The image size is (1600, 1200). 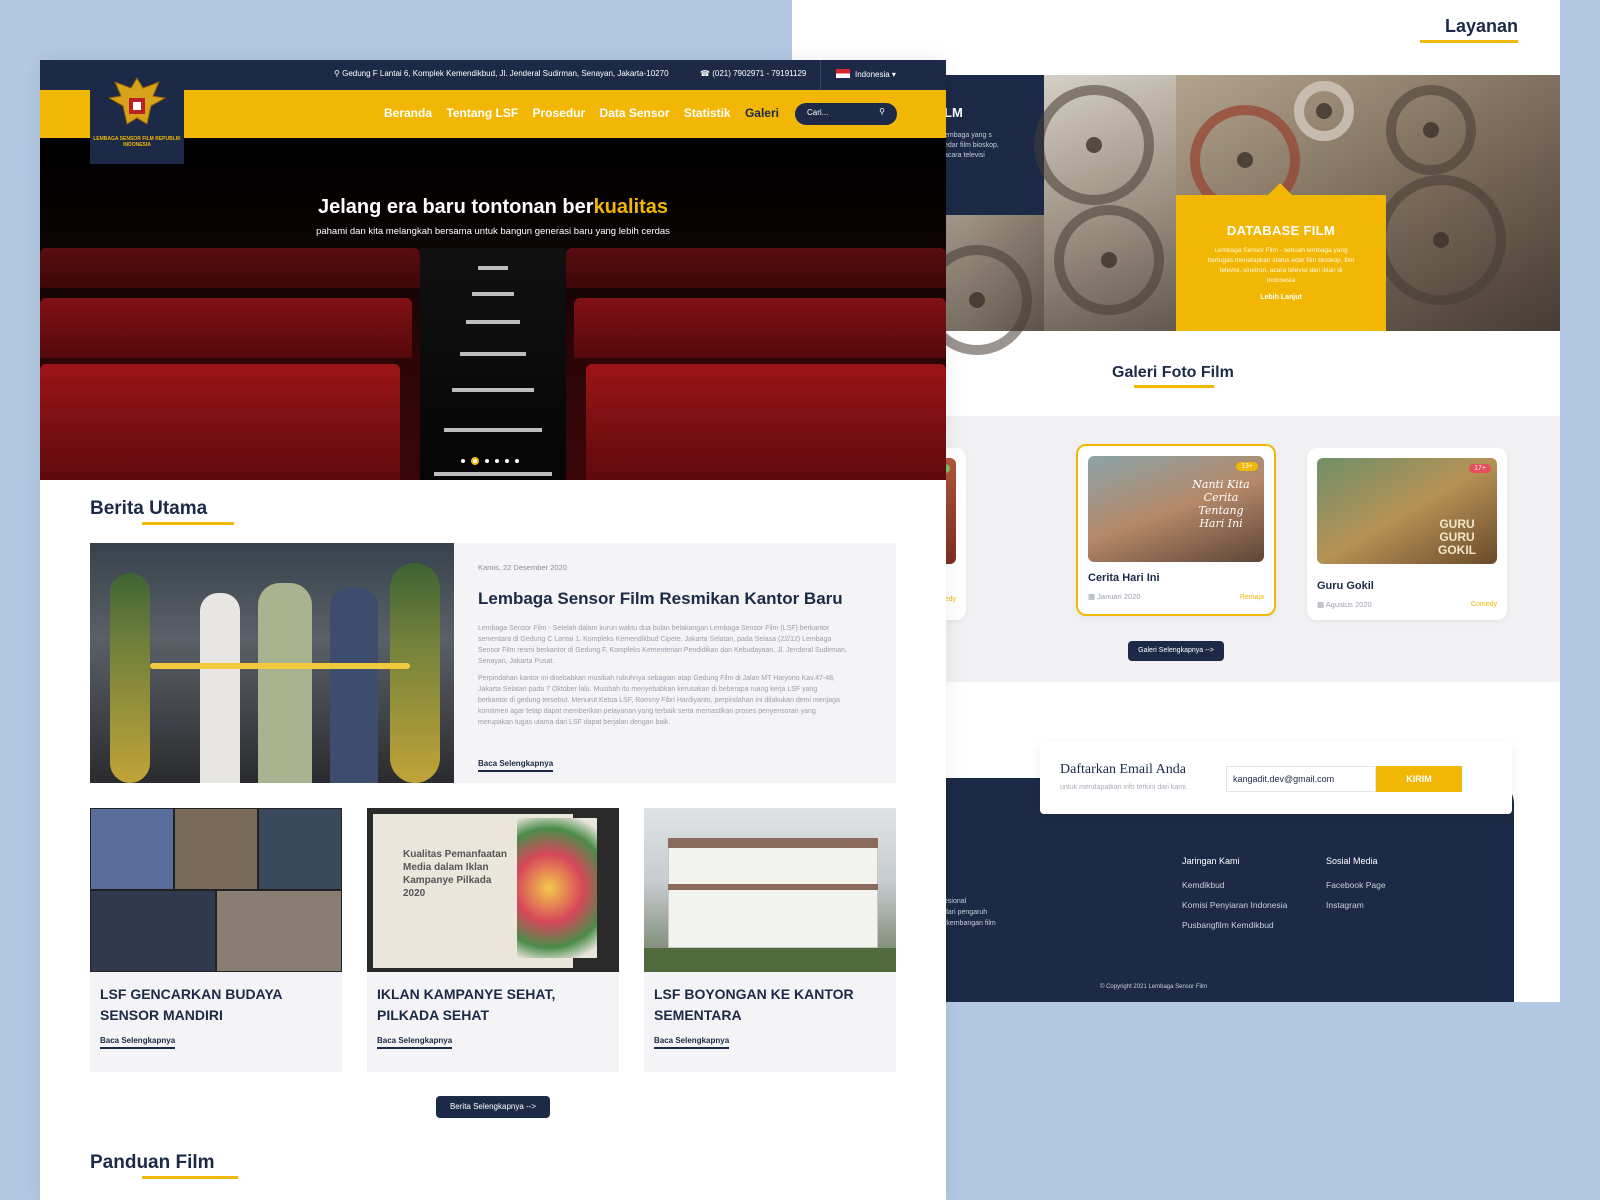 What do you see at coordinates (522, 567) in the screenshot?
I see `news-date: Kamis, 22 Desember 2020` at bounding box center [522, 567].